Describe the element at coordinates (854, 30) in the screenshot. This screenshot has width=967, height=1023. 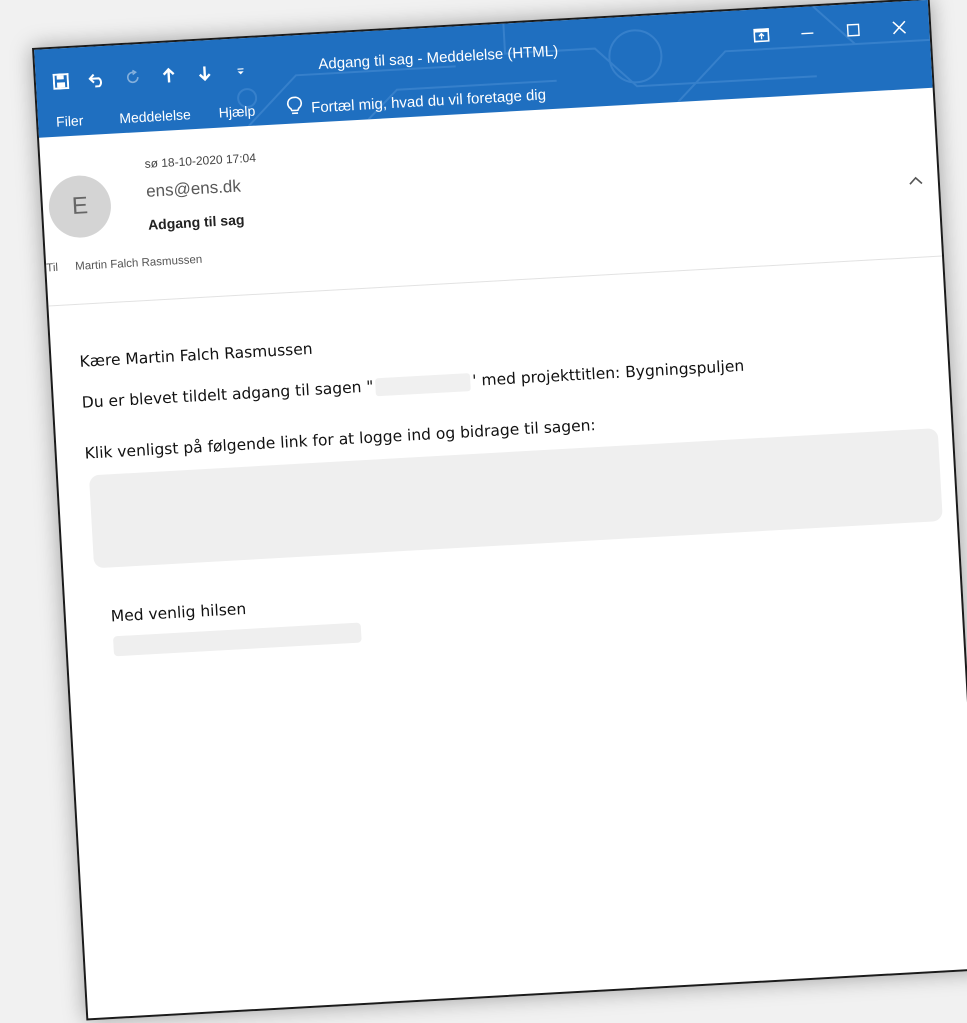
I see `maximize-icon` at that location.